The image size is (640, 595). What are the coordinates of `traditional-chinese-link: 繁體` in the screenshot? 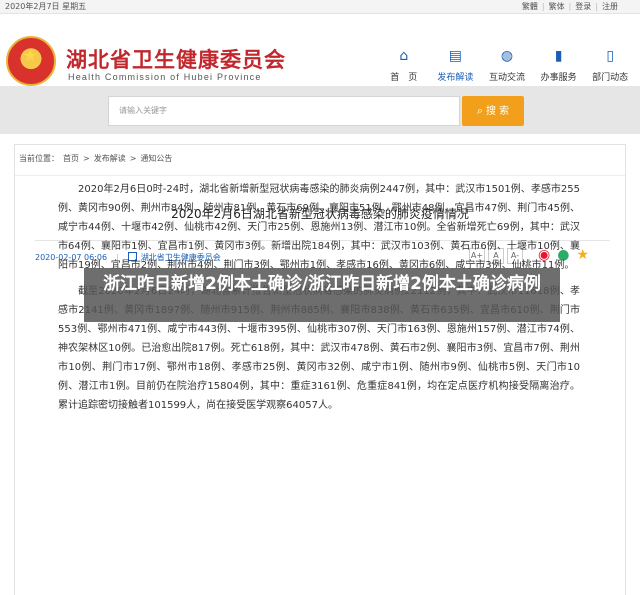 It's located at (530, 6).